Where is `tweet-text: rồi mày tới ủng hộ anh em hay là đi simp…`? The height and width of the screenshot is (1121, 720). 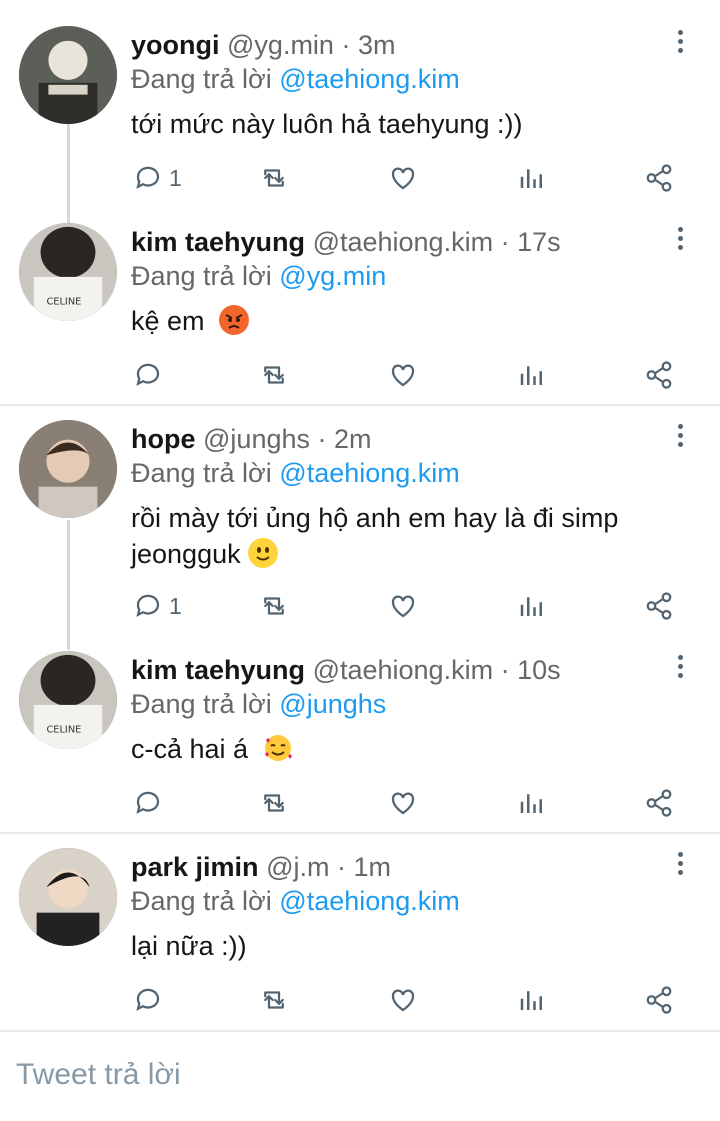
tweet-text: rồi mày tới ủng hộ anh em hay là đi simp… is located at coordinates (411, 536).